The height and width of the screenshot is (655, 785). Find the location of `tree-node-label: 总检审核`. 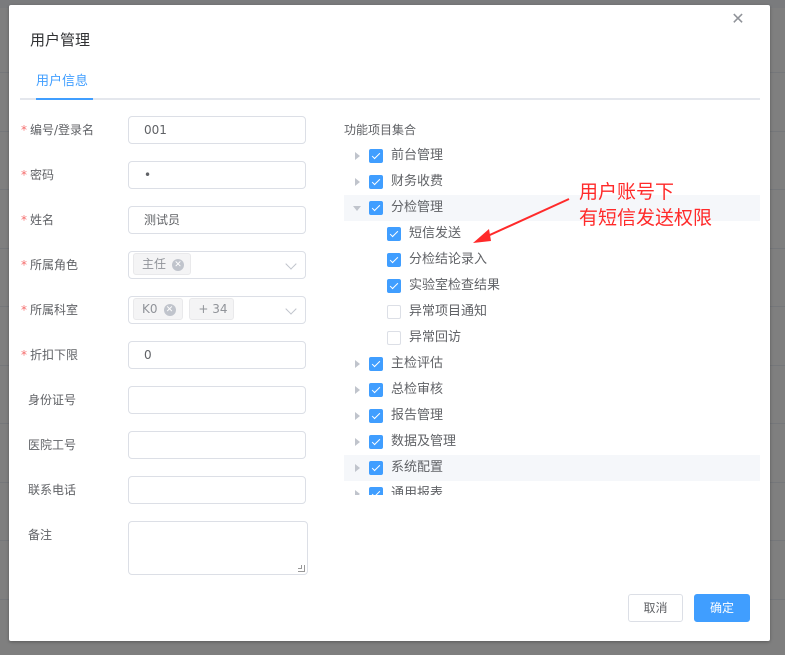

tree-node-label: 总检审核 is located at coordinates (417, 389).